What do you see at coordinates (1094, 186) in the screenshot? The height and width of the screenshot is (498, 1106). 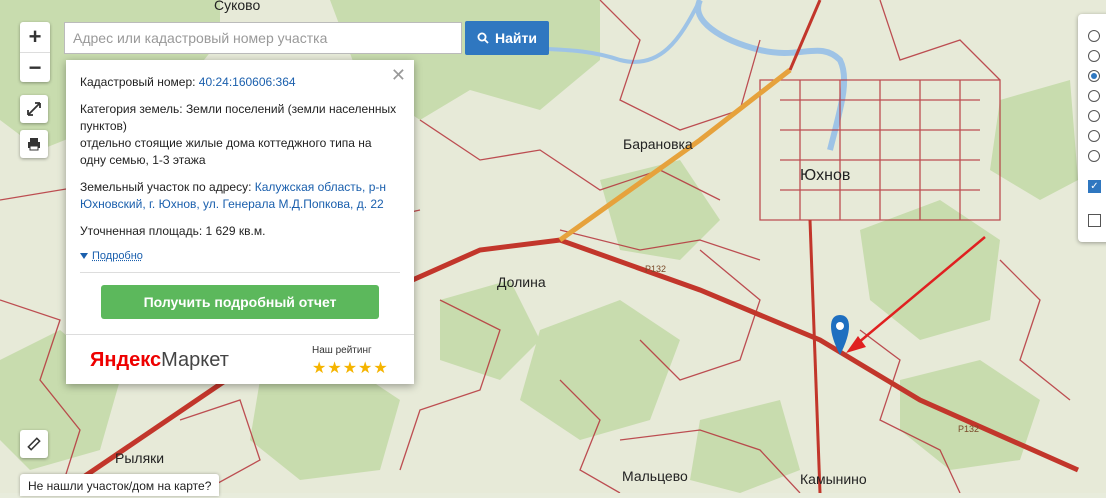 I see `layer-checkbox-1: ✓` at bounding box center [1094, 186].